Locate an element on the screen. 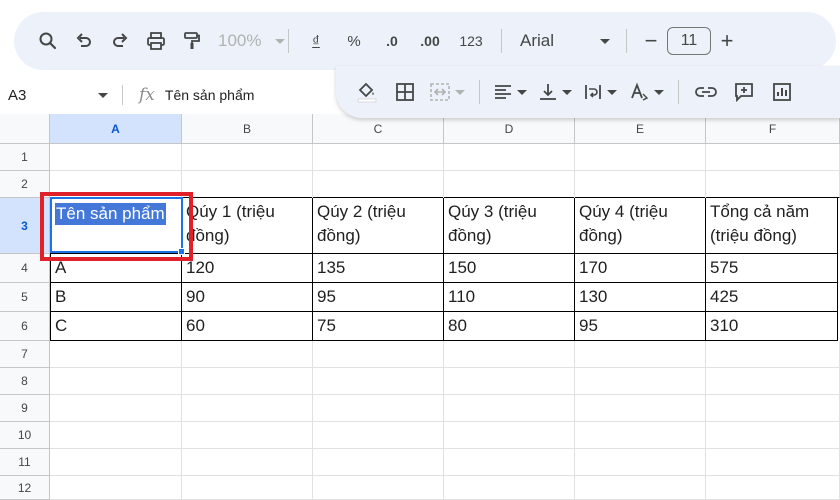 The image size is (840, 500). undo-icon is located at coordinates (84, 41).